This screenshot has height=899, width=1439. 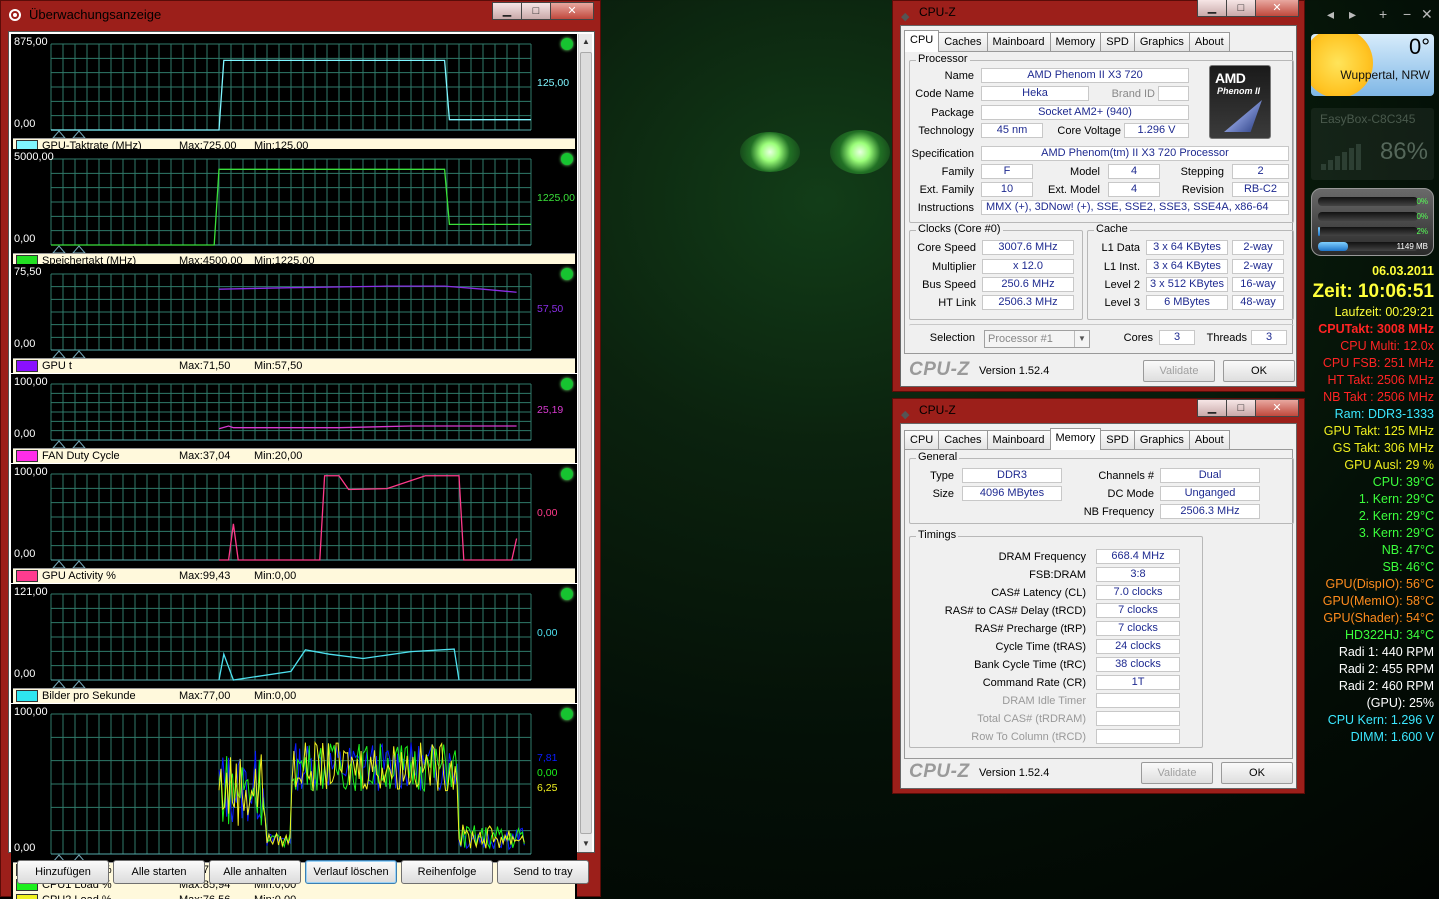 What do you see at coordinates (1007, 189) in the screenshot?
I see `extfamily-value: 10` at bounding box center [1007, 189].